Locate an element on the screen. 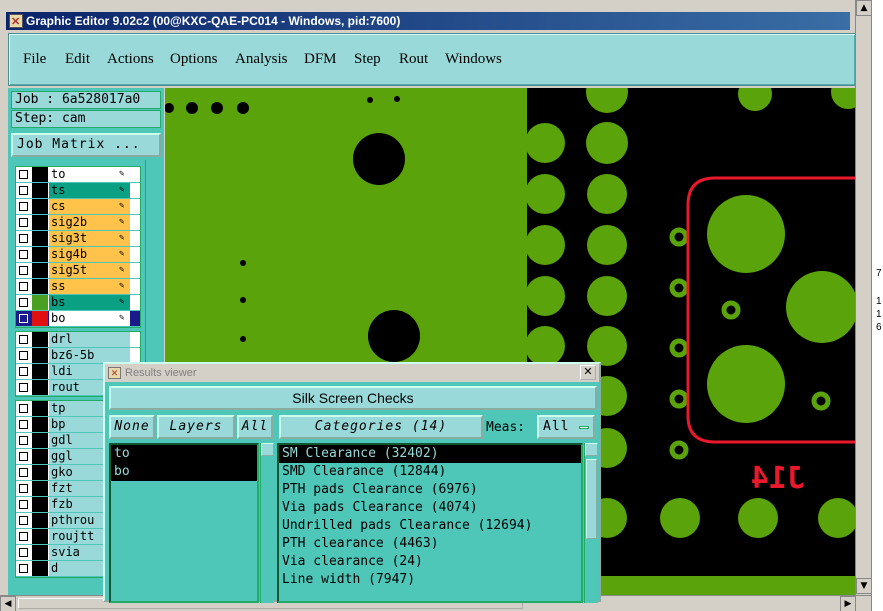  category-item: SMD Clearance (12844) is located at coordinates (430, 472).